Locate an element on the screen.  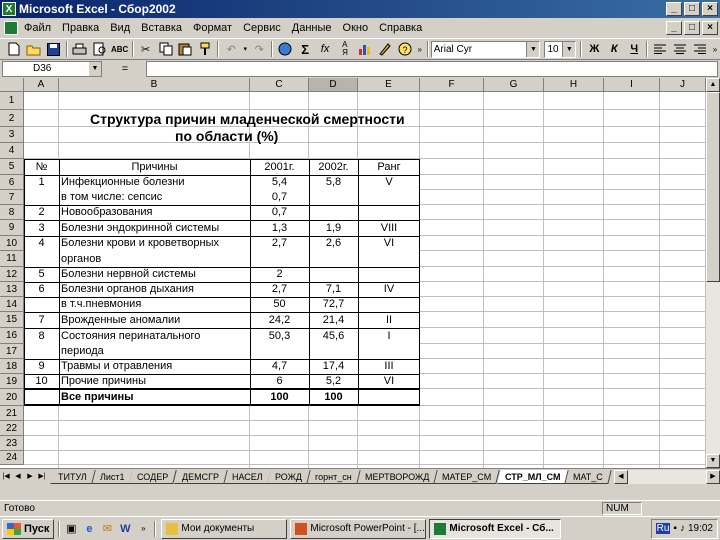
table-row-2002: 5,8 is located at coordinates (333, 182).